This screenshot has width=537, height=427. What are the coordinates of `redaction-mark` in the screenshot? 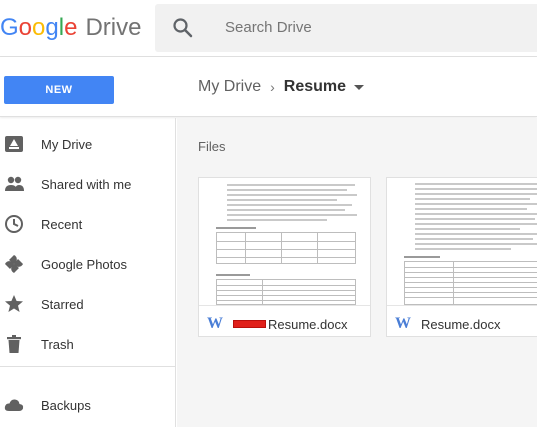 It's located at (249, 324).